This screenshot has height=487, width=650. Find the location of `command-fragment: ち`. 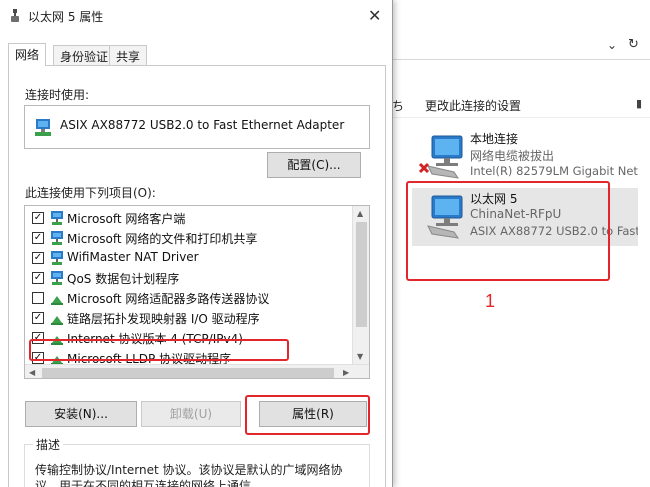

command-fragment: ち is located at coordinates (398, 105).